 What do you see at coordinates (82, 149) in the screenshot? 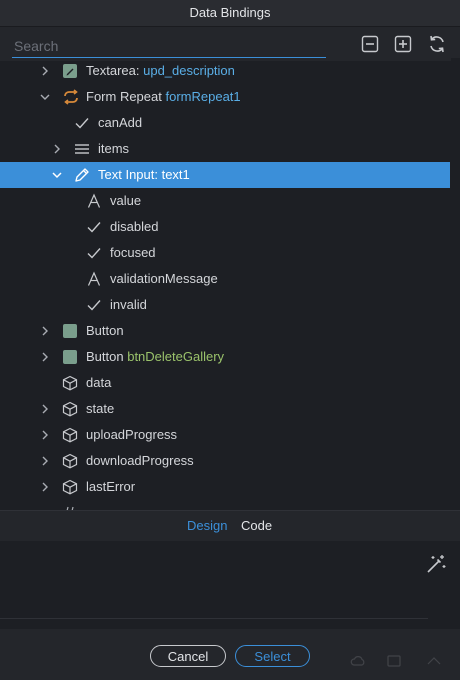
I see `list-icon` at bounding box center [82, 149].